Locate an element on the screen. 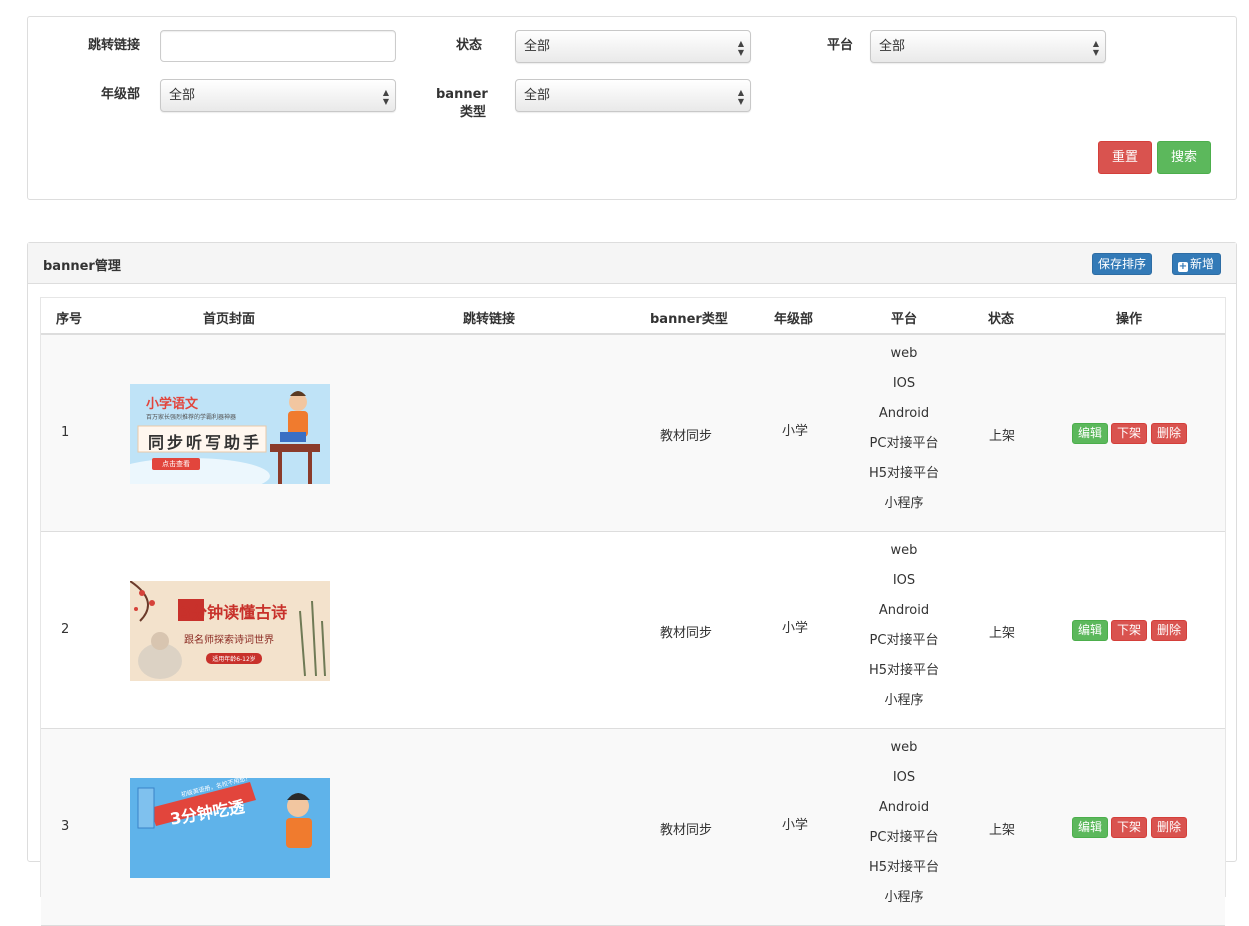 The image size is (1249, 926). panel-heading: banner管理 保存排序 + 新增 is located at coordinates (632, 263).